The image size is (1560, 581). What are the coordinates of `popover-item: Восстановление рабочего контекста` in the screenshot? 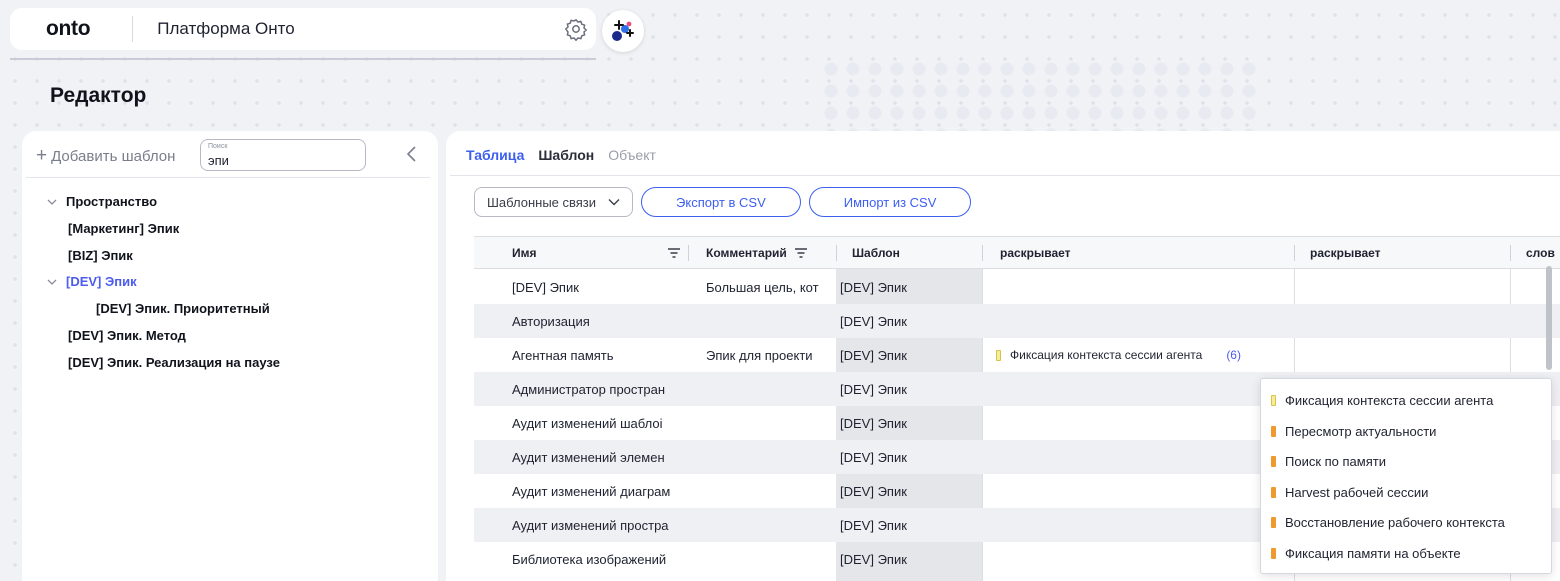 It's located at (1388, 522).